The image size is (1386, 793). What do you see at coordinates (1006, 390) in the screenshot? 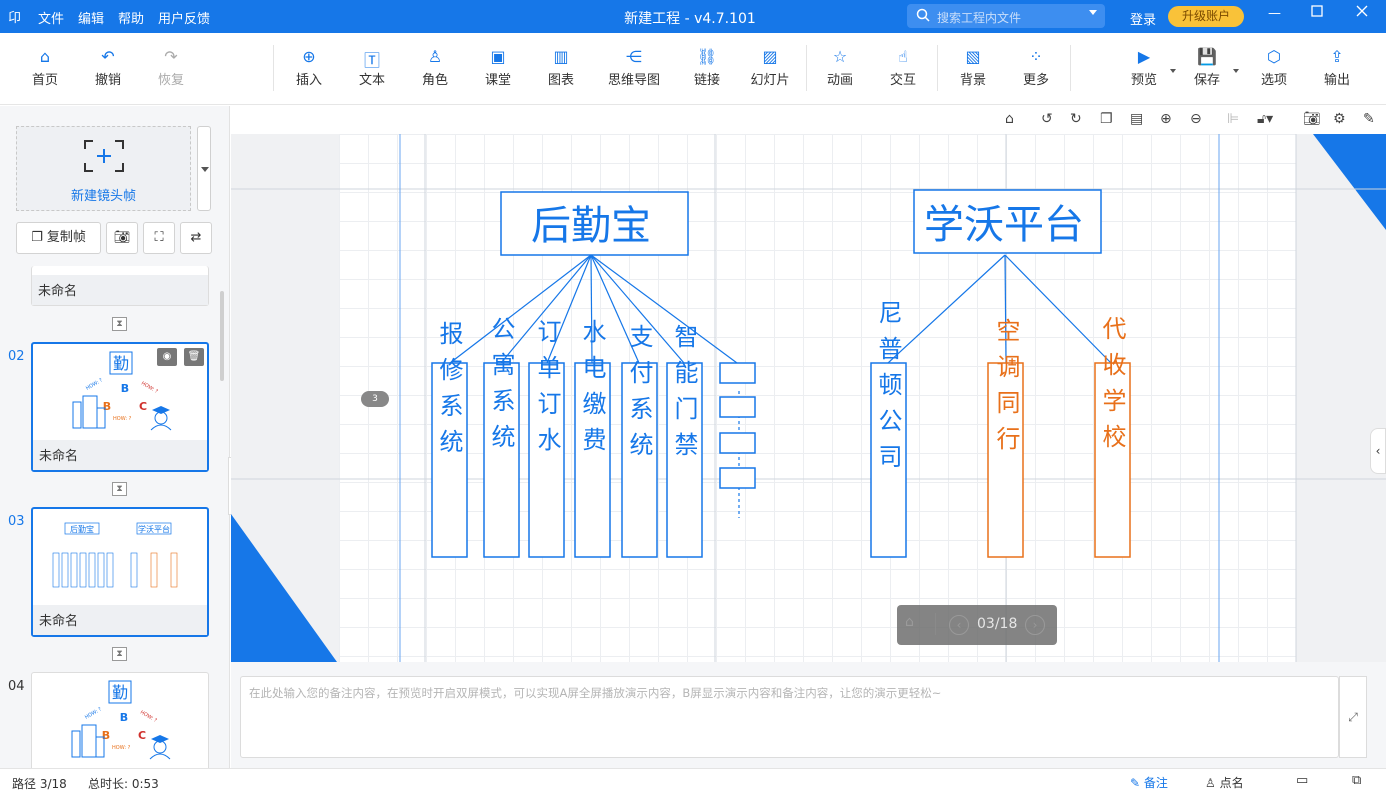
I see `child-label: 空调同行` at bounding box center [1006, 390].